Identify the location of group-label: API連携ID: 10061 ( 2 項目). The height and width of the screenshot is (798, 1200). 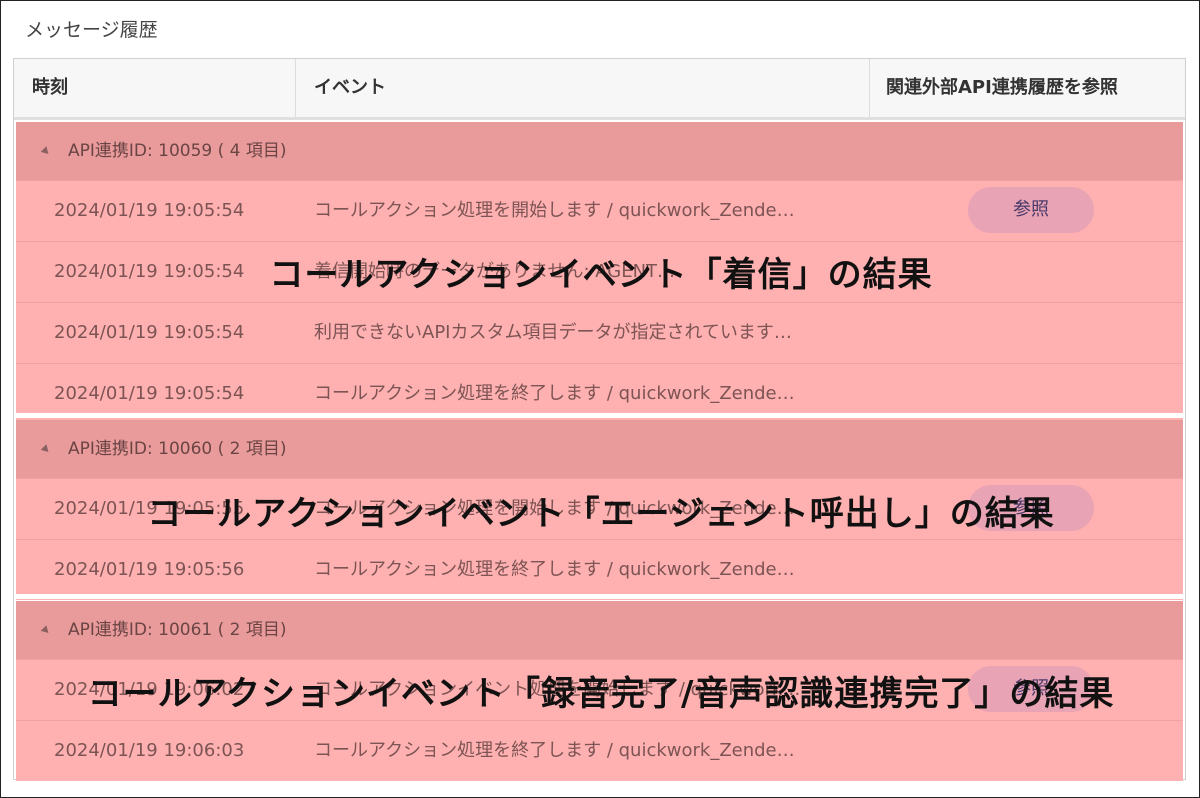
(177, 630).